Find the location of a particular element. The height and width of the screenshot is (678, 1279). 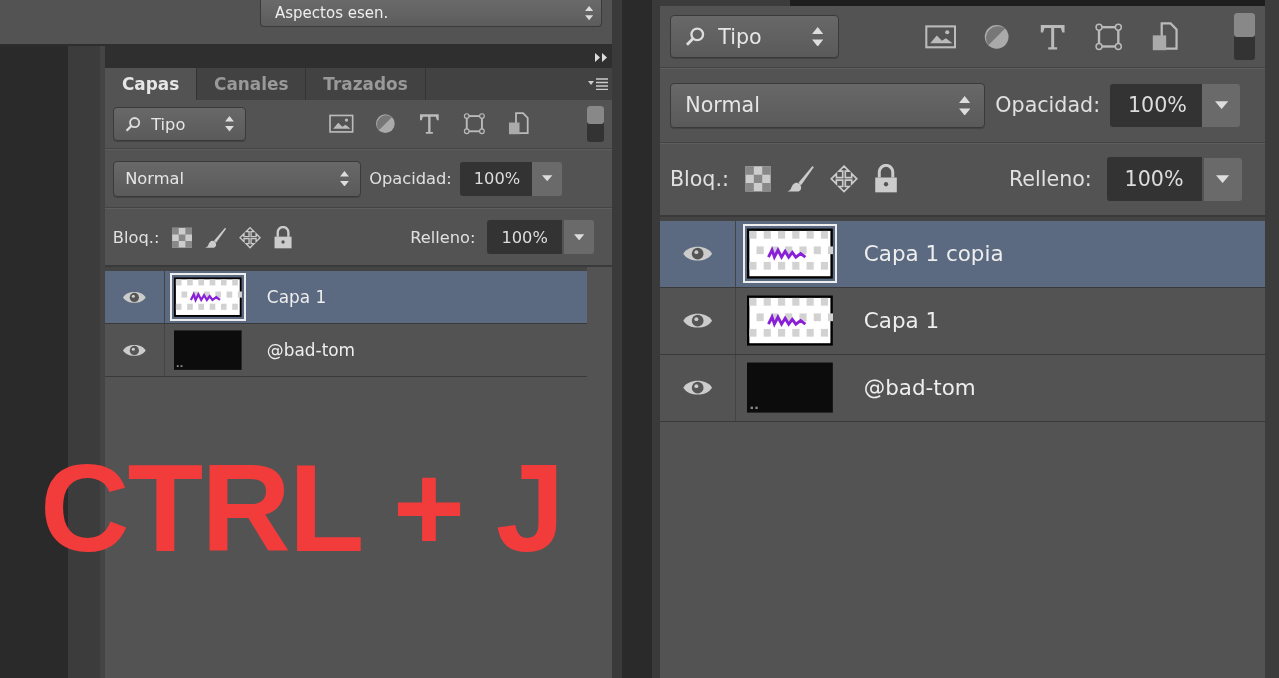

layer-row: Capa 1 copia is located at coordinates (962, 254).